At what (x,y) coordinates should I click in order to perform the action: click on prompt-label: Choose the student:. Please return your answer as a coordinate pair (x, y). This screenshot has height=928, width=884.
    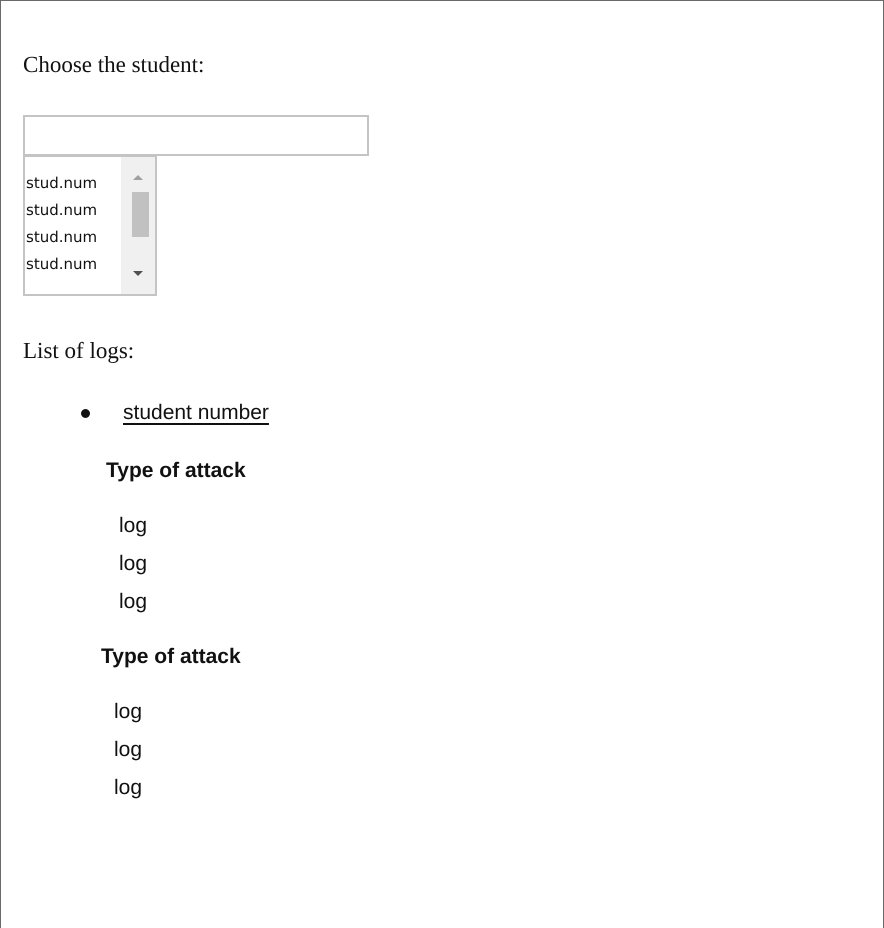
    Looking at the image, I should click on (114, 65).